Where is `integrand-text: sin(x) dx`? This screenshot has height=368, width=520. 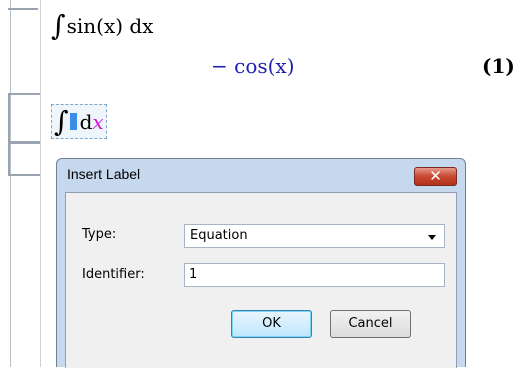 integrand-text: sin(x) dx is located at coordinates (110, 26).